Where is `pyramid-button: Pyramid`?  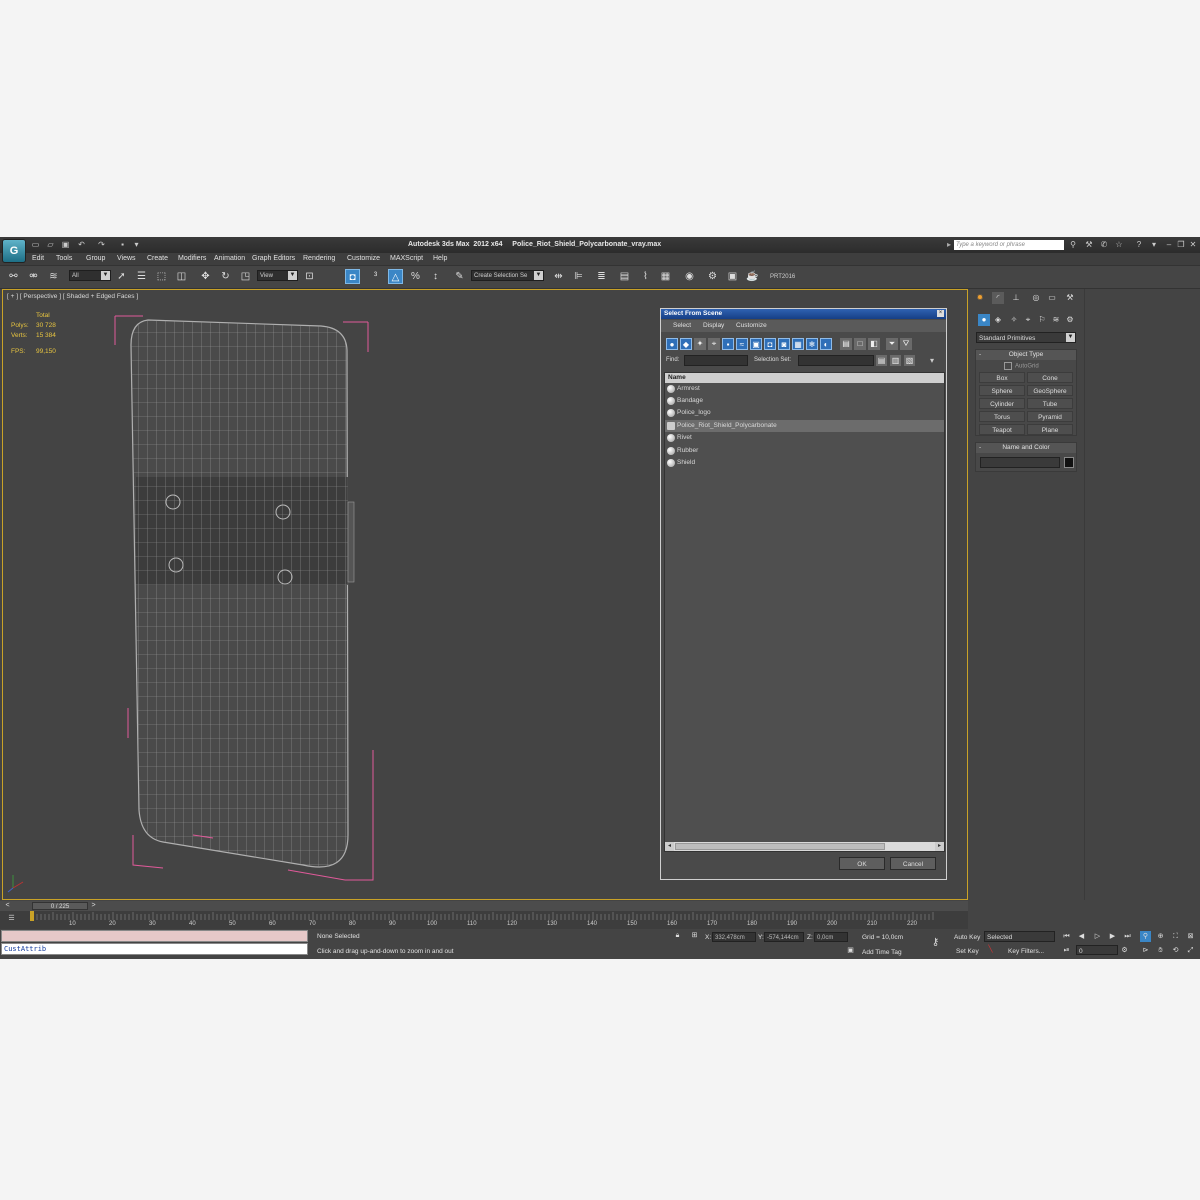
pyramid-button: Pyramid is located at coordinates (1050, 416).